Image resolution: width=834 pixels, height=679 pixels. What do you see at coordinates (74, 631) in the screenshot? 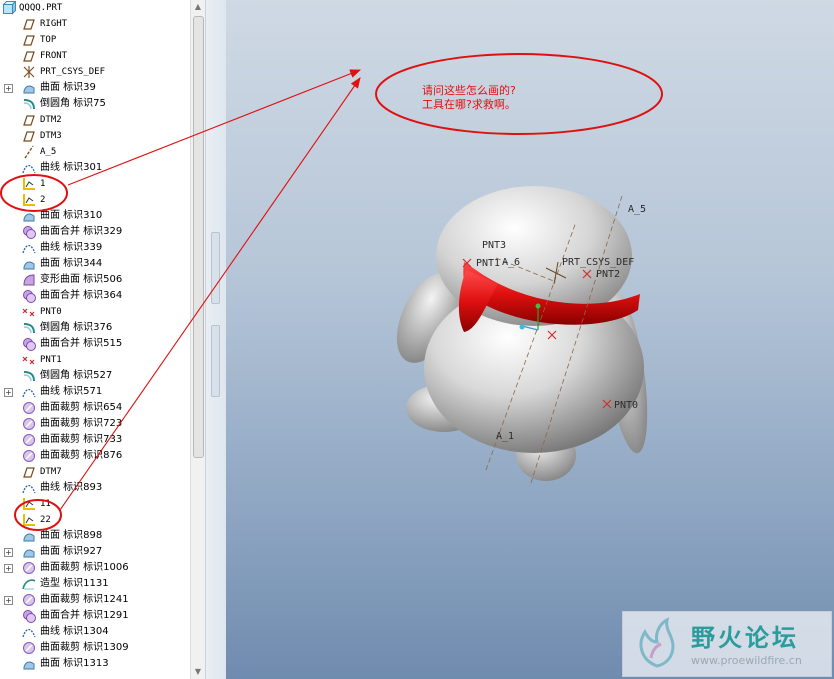
I see `tree-item-label: 曲线 标识1304` at bounding box center [74, 631].